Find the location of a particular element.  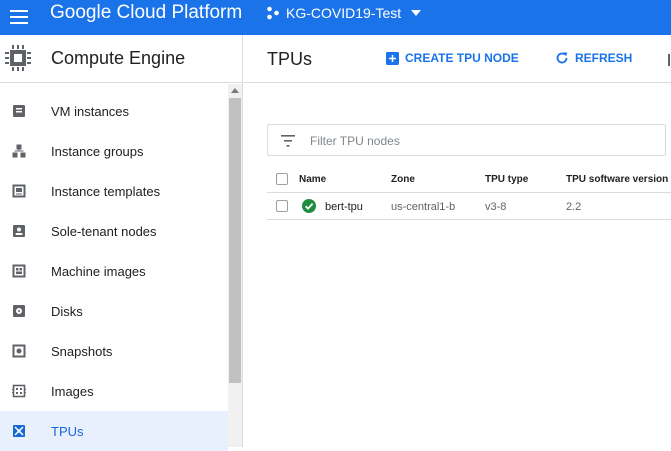

overflow-action-edge is located at coordinates (669, 60).